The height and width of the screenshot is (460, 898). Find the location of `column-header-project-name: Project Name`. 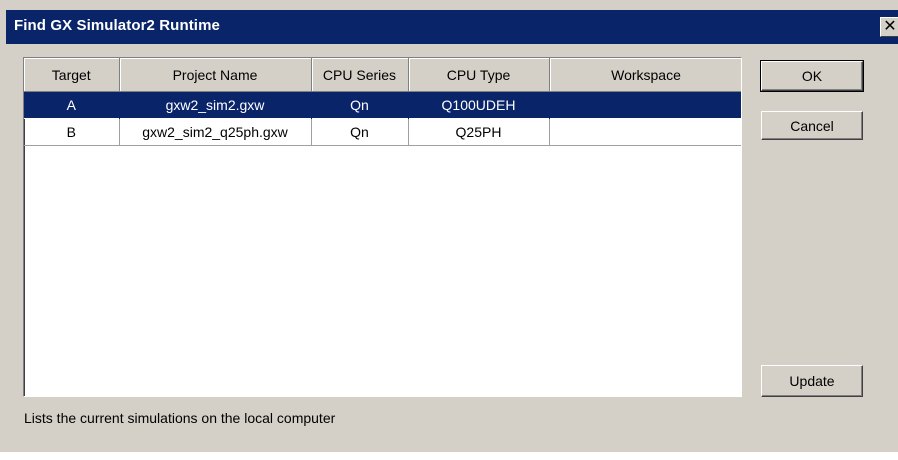

column-header-project-name: Project Name is located at coordinates (215, 75).